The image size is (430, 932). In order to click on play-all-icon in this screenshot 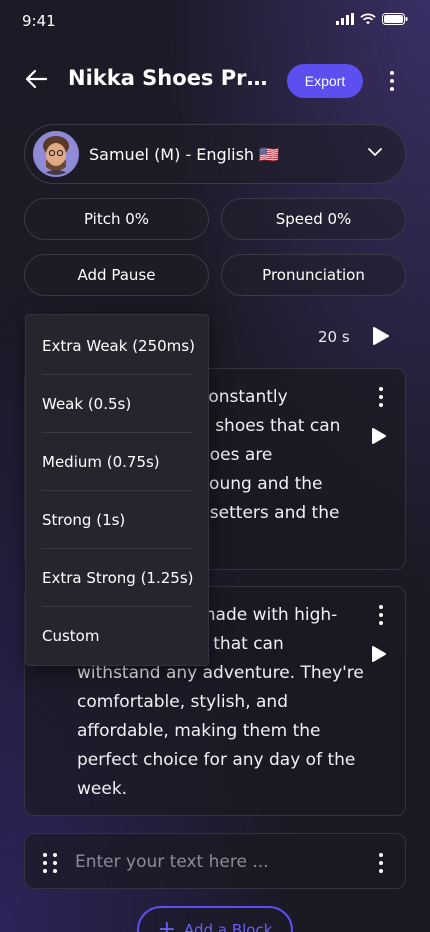, I will do `click(381, 336)`.